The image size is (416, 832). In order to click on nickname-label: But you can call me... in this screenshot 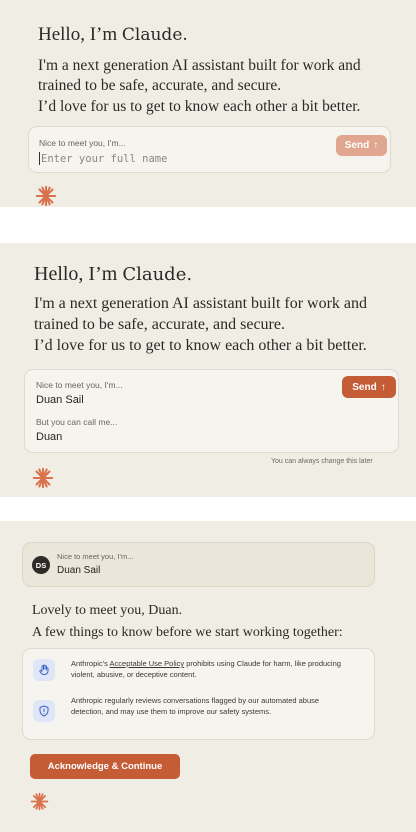, I will do `click(77, 422)`.